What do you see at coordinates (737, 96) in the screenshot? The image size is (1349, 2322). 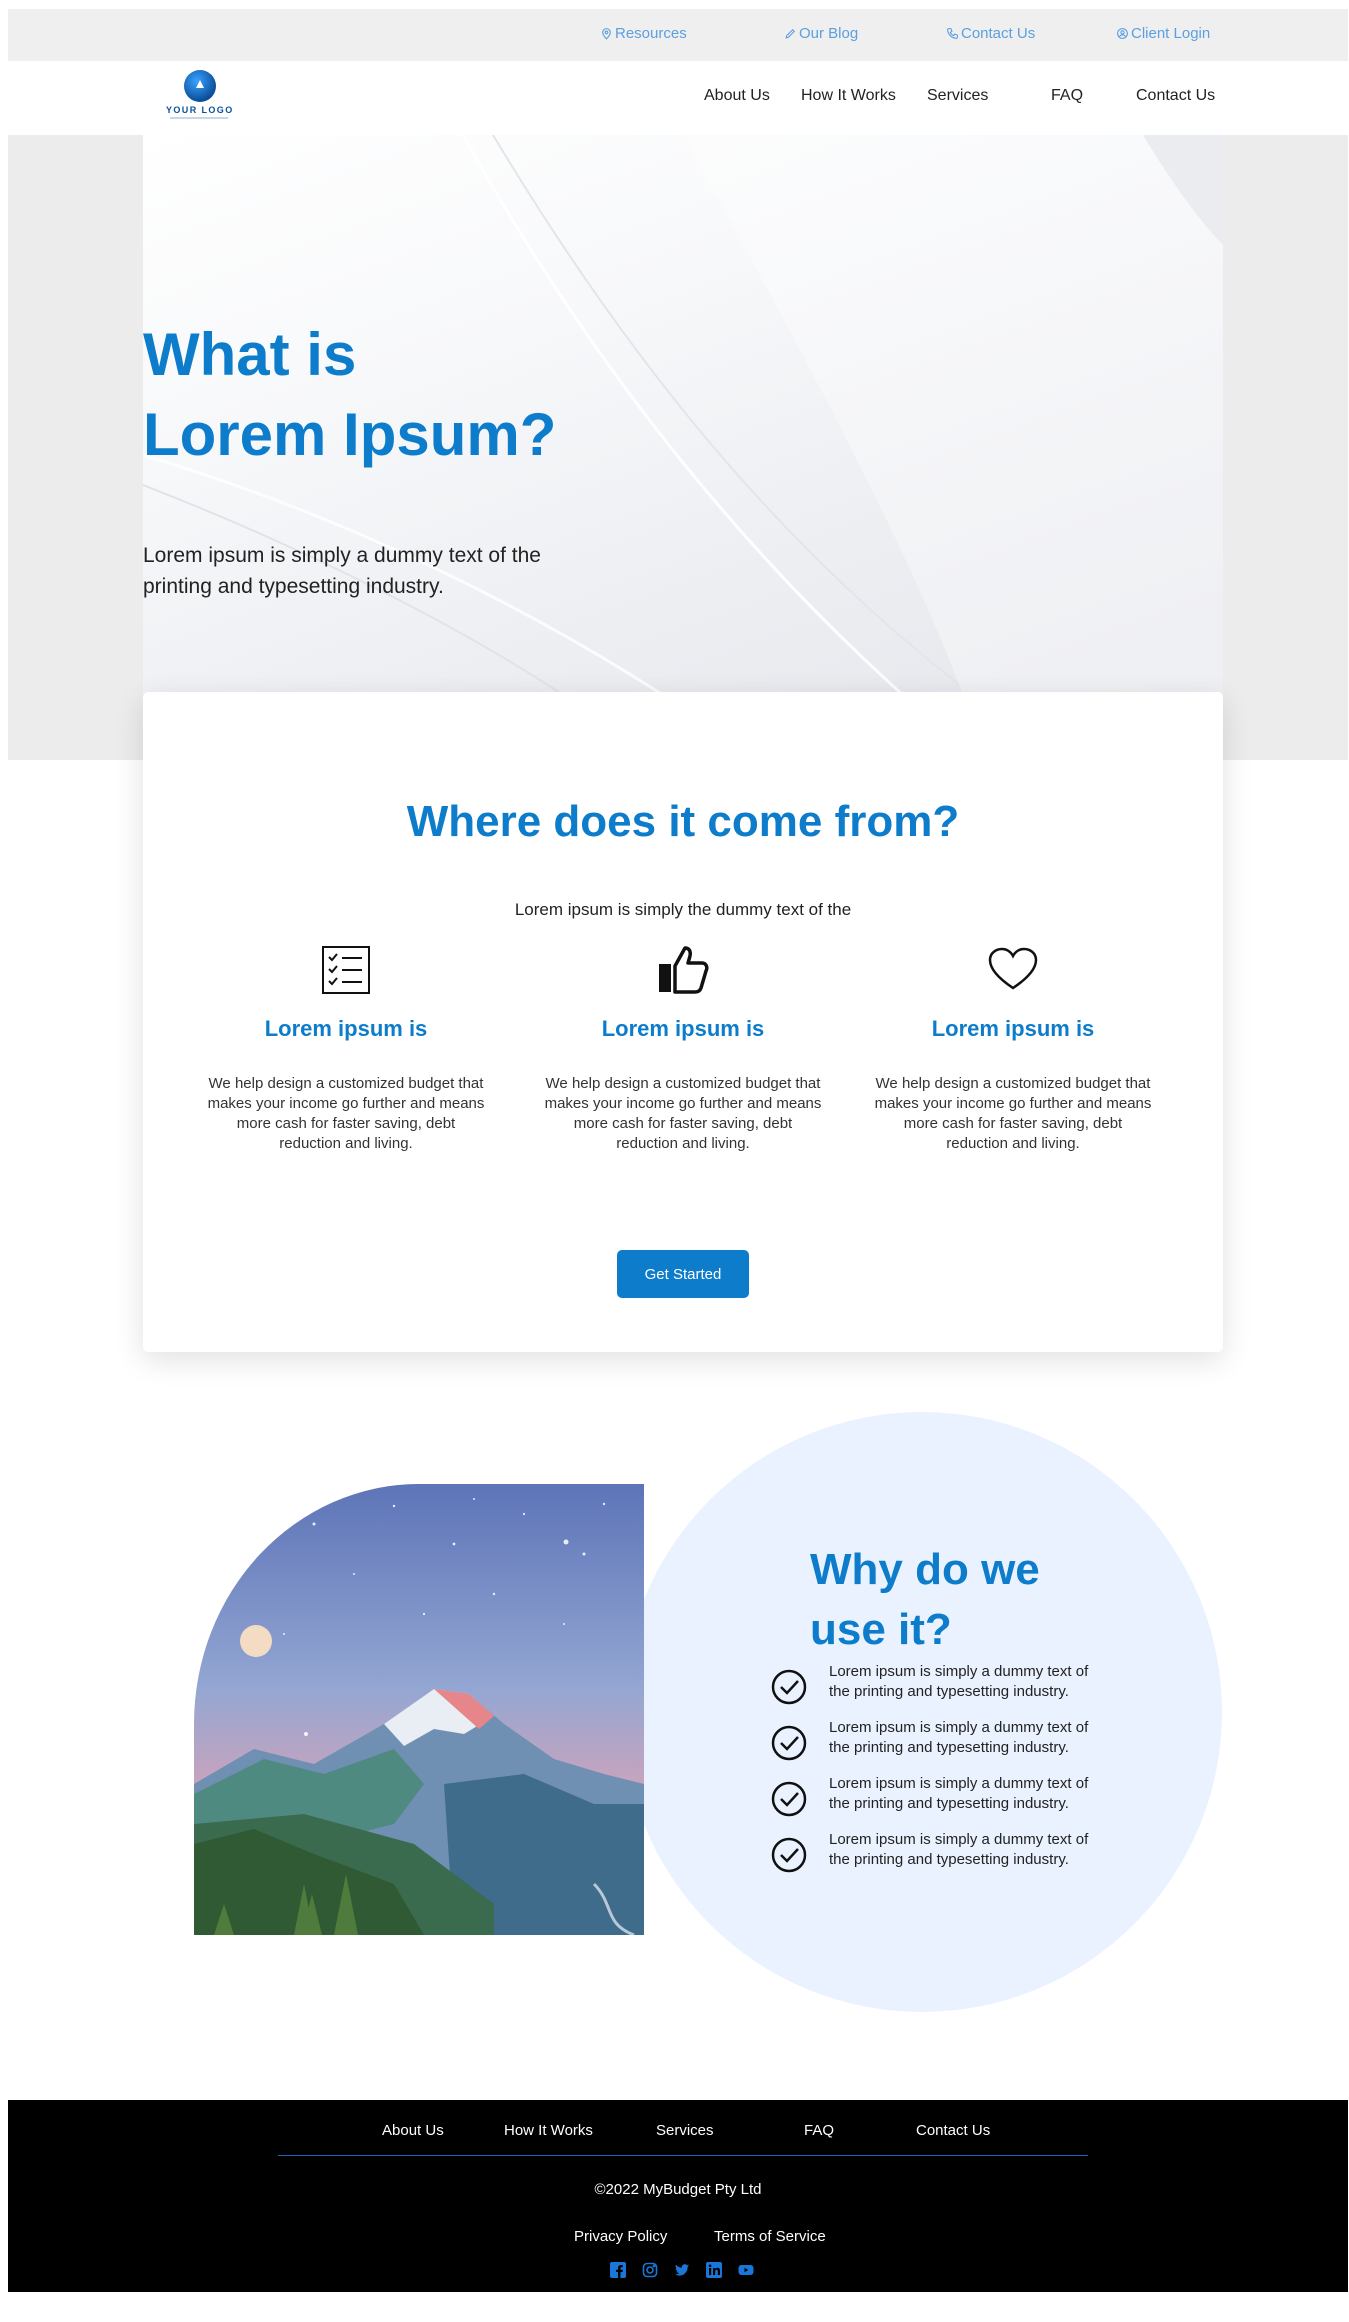 I see `nav-about-us: About Us` at bounding box center [737, 96].